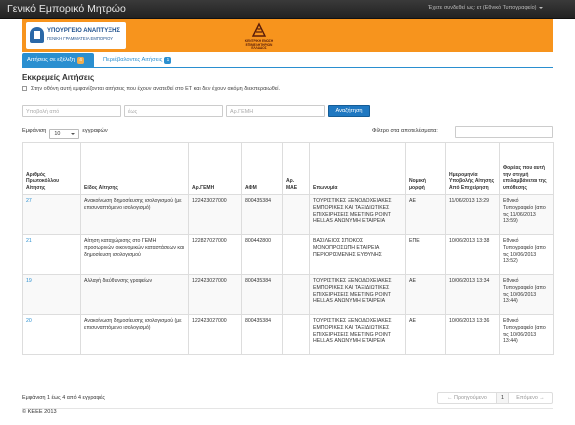 The height and width of the screenshot is (425, 575). I want to click on info-checkbox, so click(24, 88).